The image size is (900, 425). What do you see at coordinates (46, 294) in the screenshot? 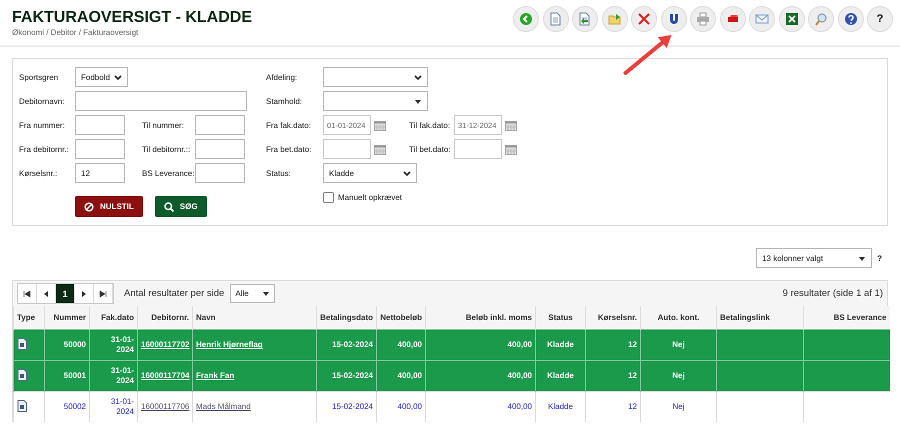
I see `previous-page-icon` at bounding box center [46, 294].